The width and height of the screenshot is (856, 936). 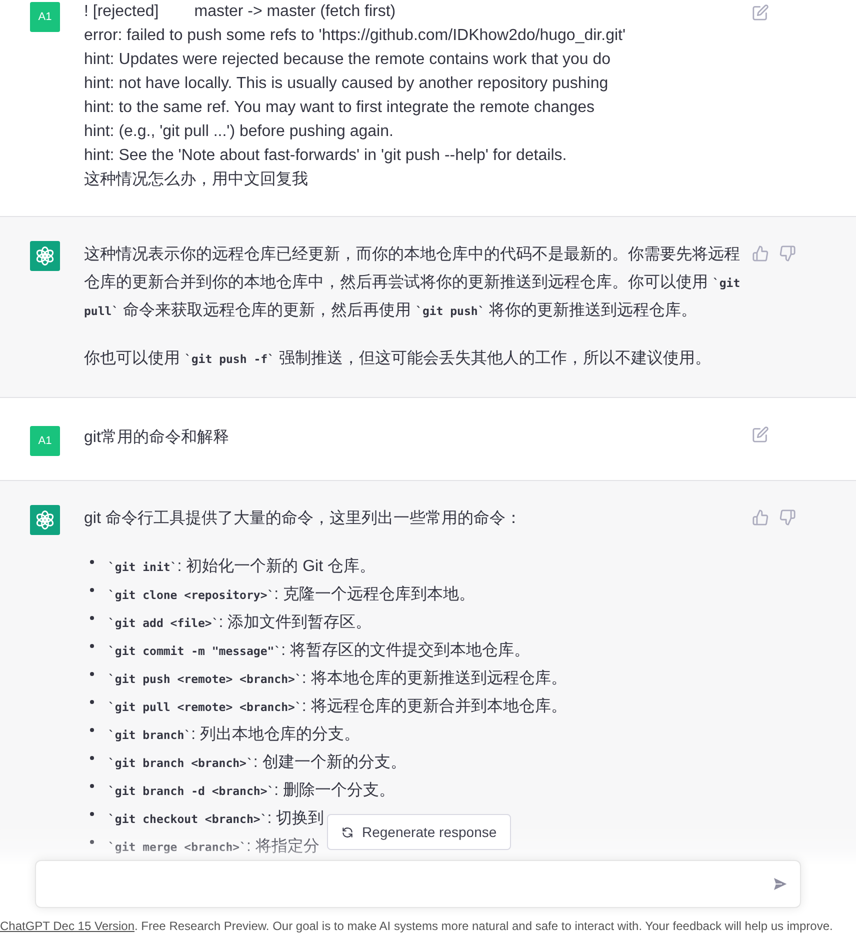 I want to click on list-item-text: `git branch`: 列出本地仓库的分支。, so click(x=234, y=734).